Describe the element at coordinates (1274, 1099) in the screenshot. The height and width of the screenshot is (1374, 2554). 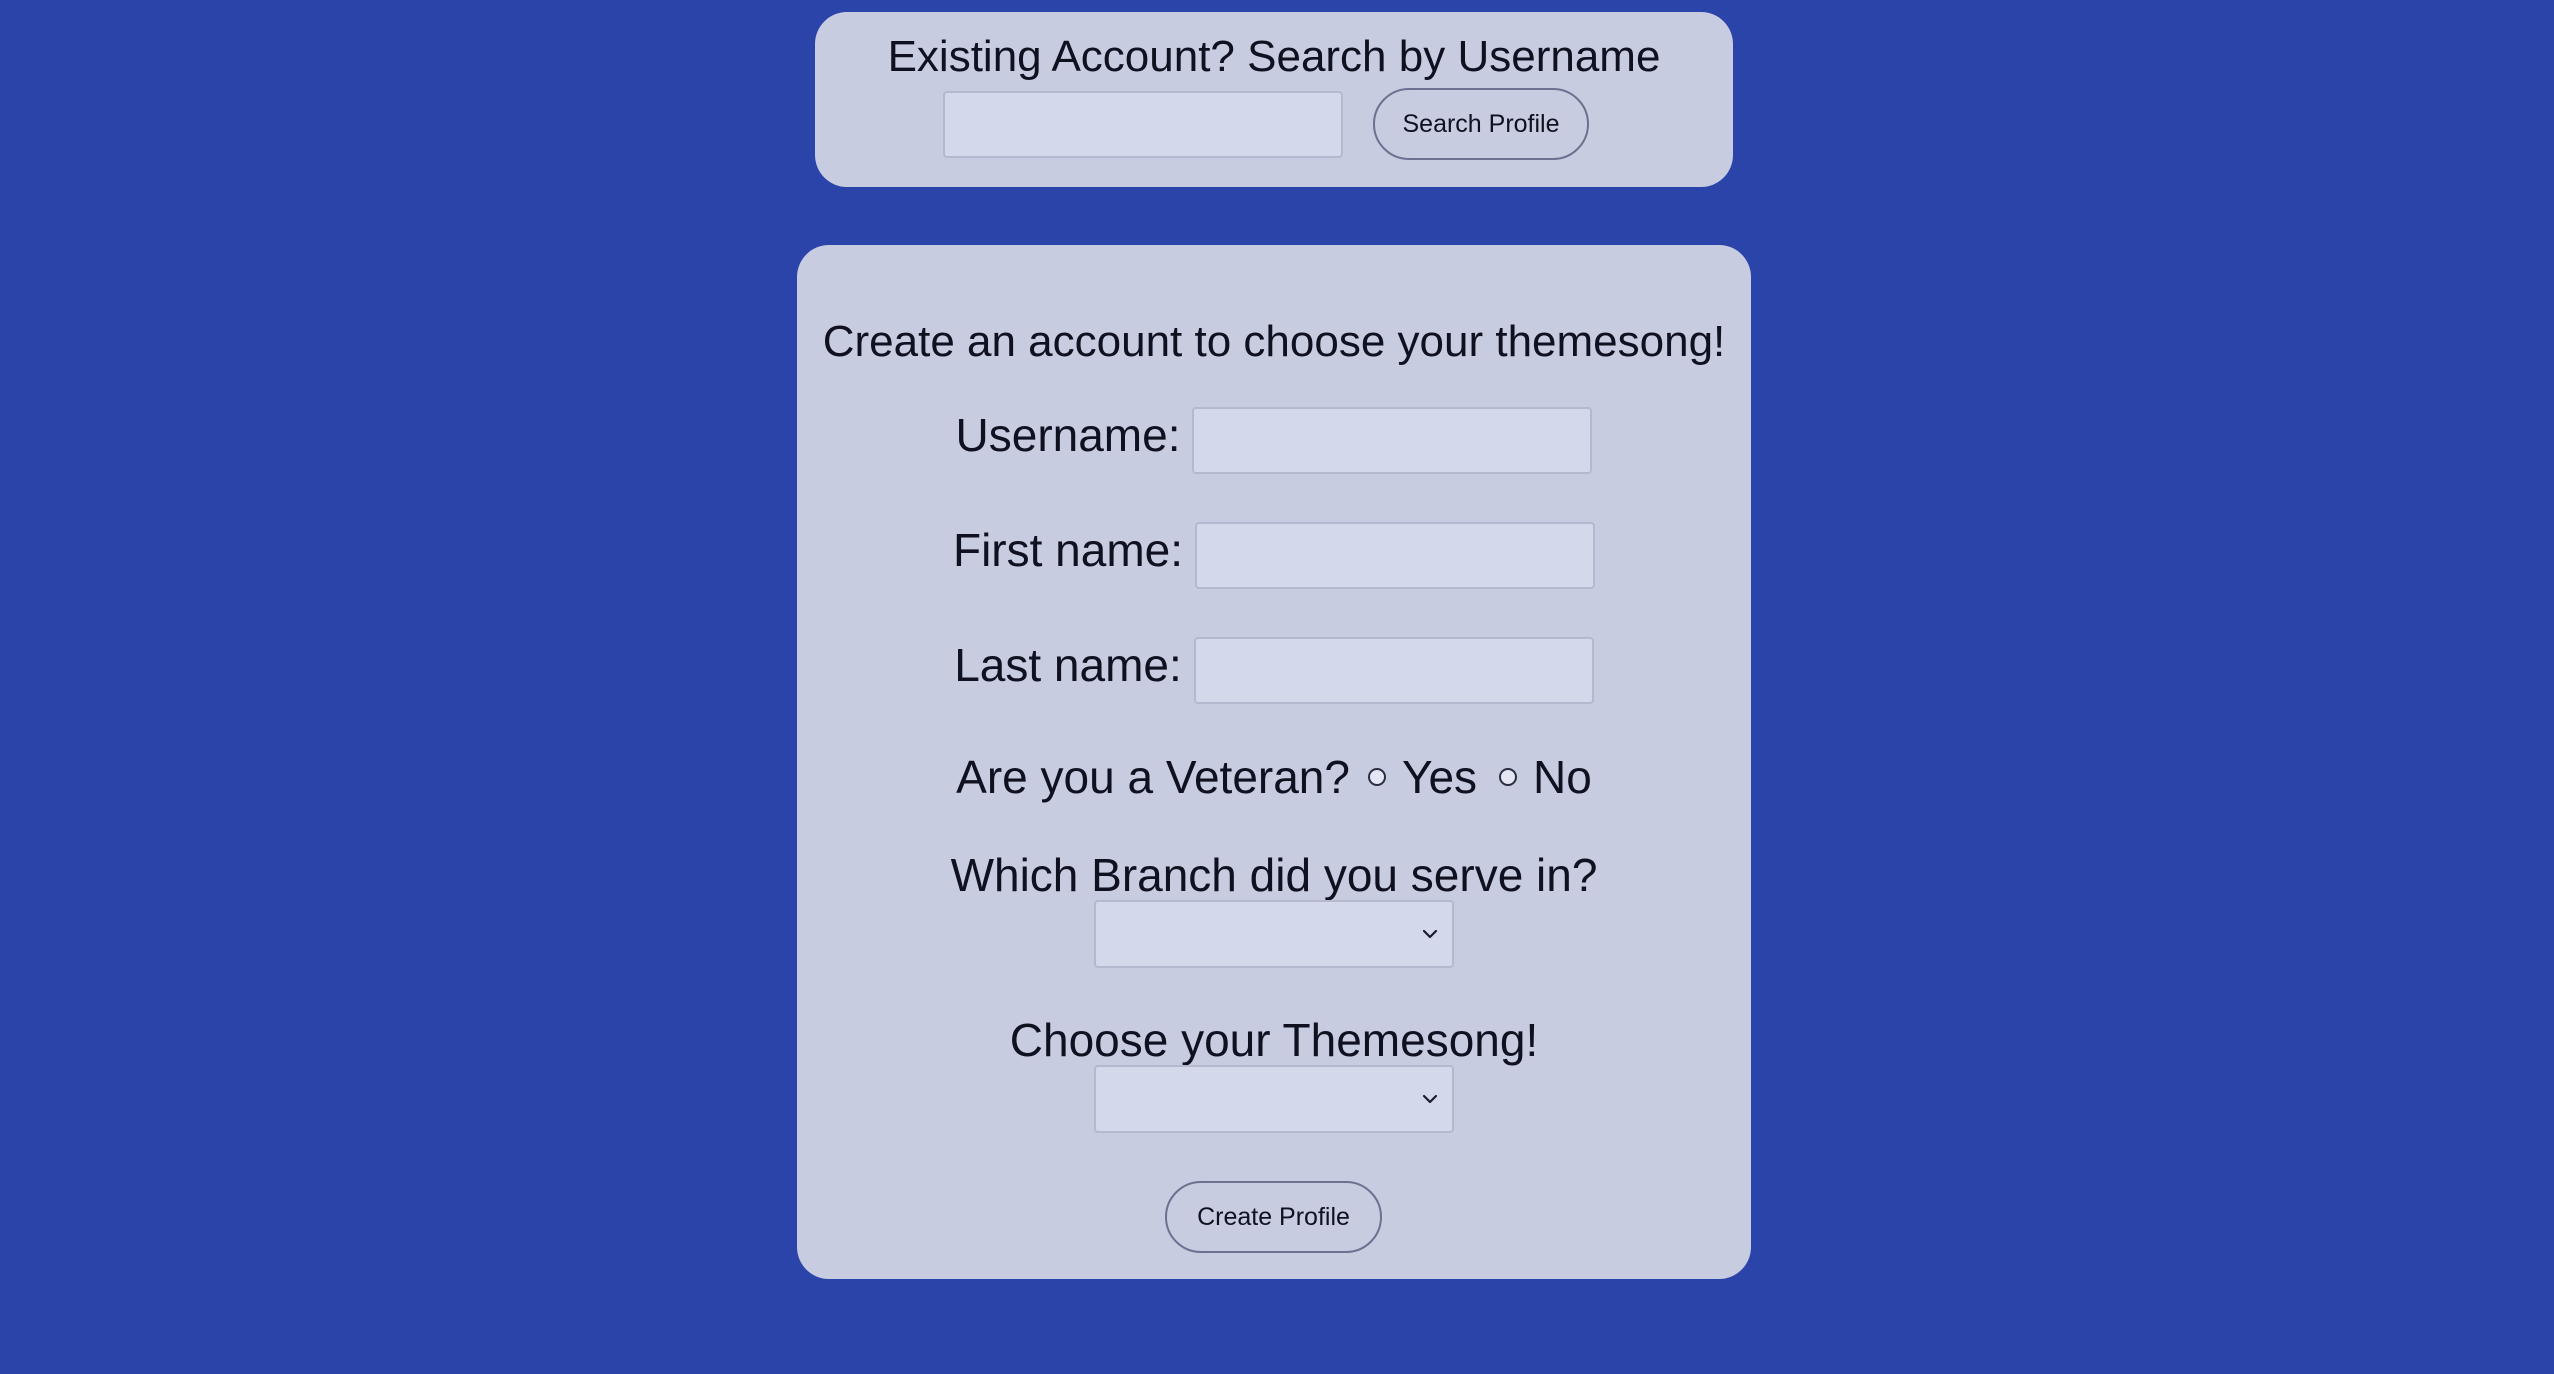
I see `themesong-select` at that location.